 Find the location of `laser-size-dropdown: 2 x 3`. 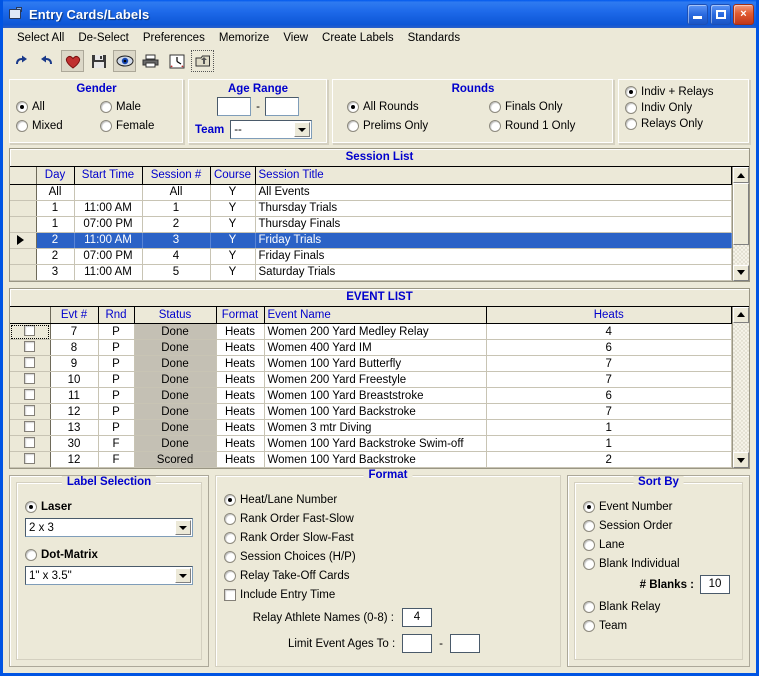

laser-size-dropdown: 2 x 3 is located at coordinates (109, 527).